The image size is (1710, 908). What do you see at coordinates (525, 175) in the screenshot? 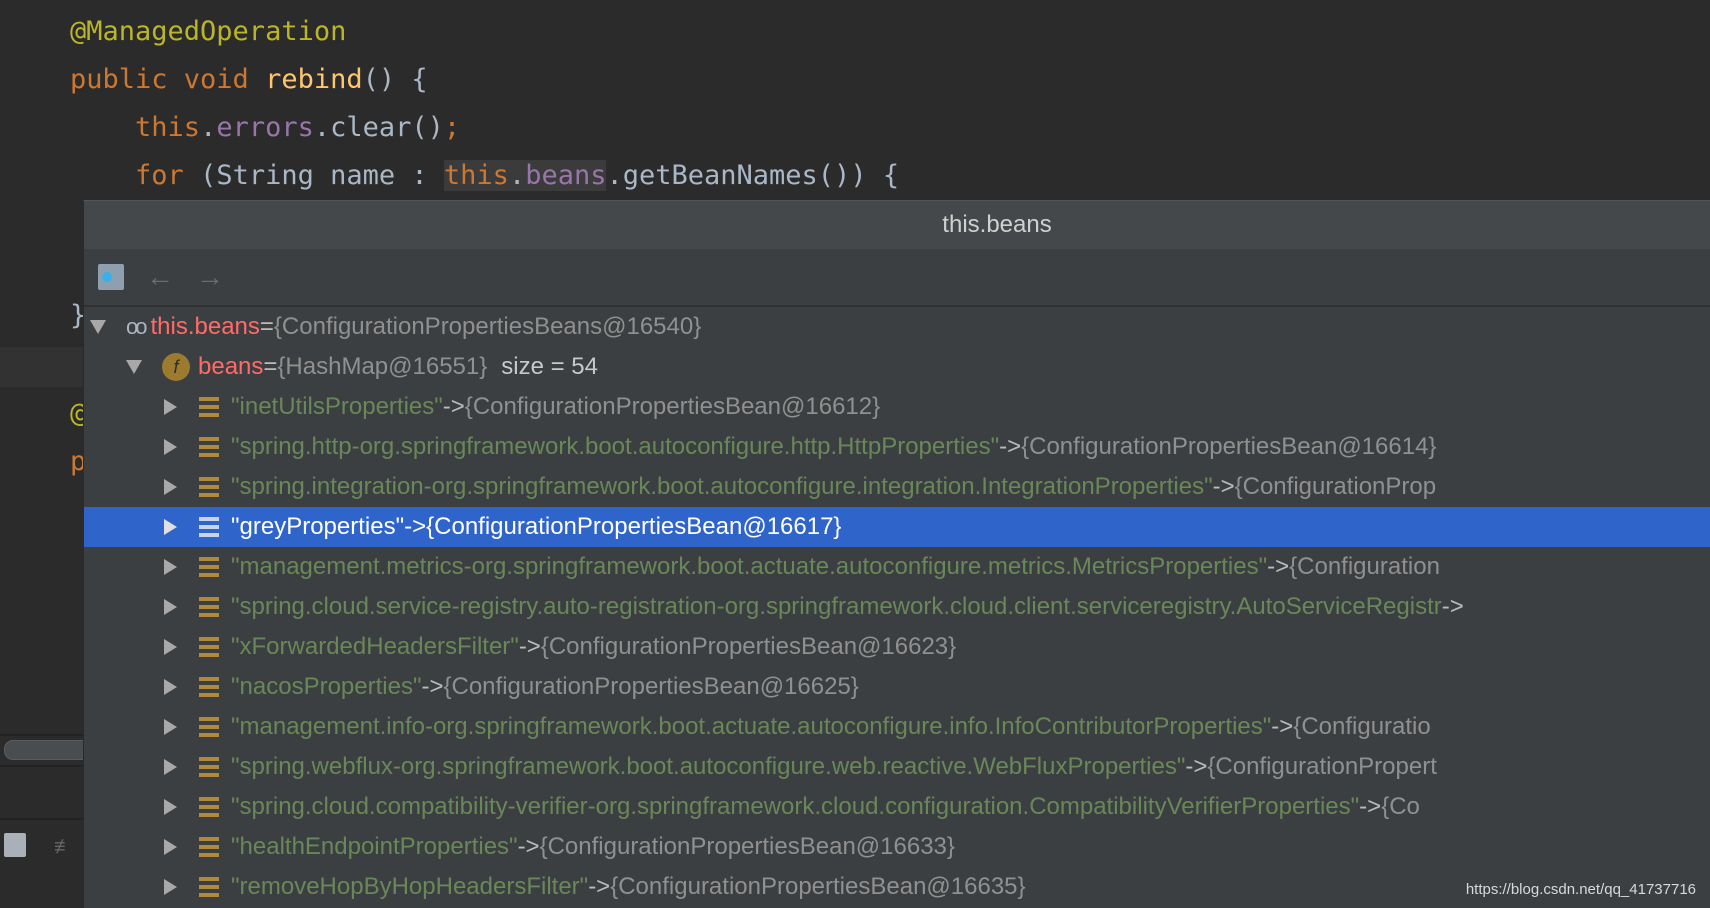
I see `hovered-expression: this.beans` at bounding box center [525, 175].